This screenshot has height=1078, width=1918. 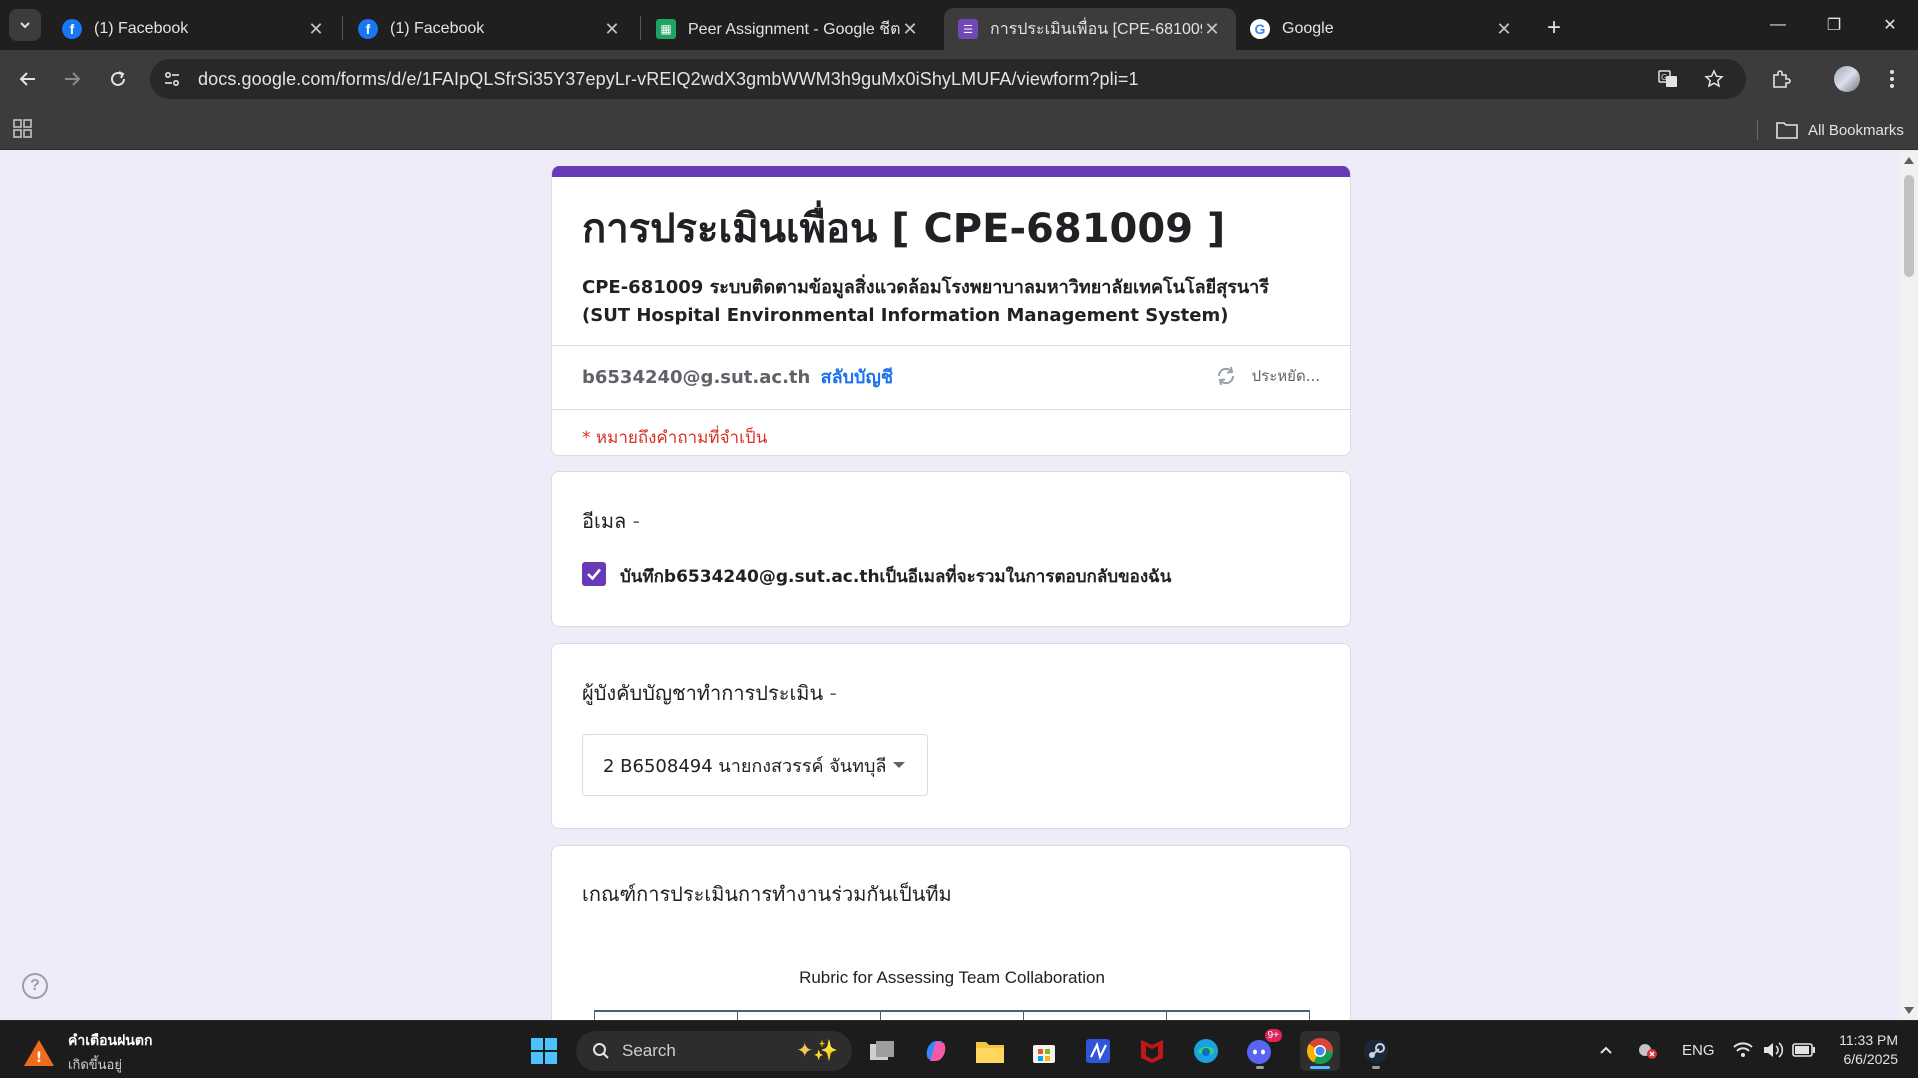 I want to click on file-explorer-app, so click(x=990, y=1051).